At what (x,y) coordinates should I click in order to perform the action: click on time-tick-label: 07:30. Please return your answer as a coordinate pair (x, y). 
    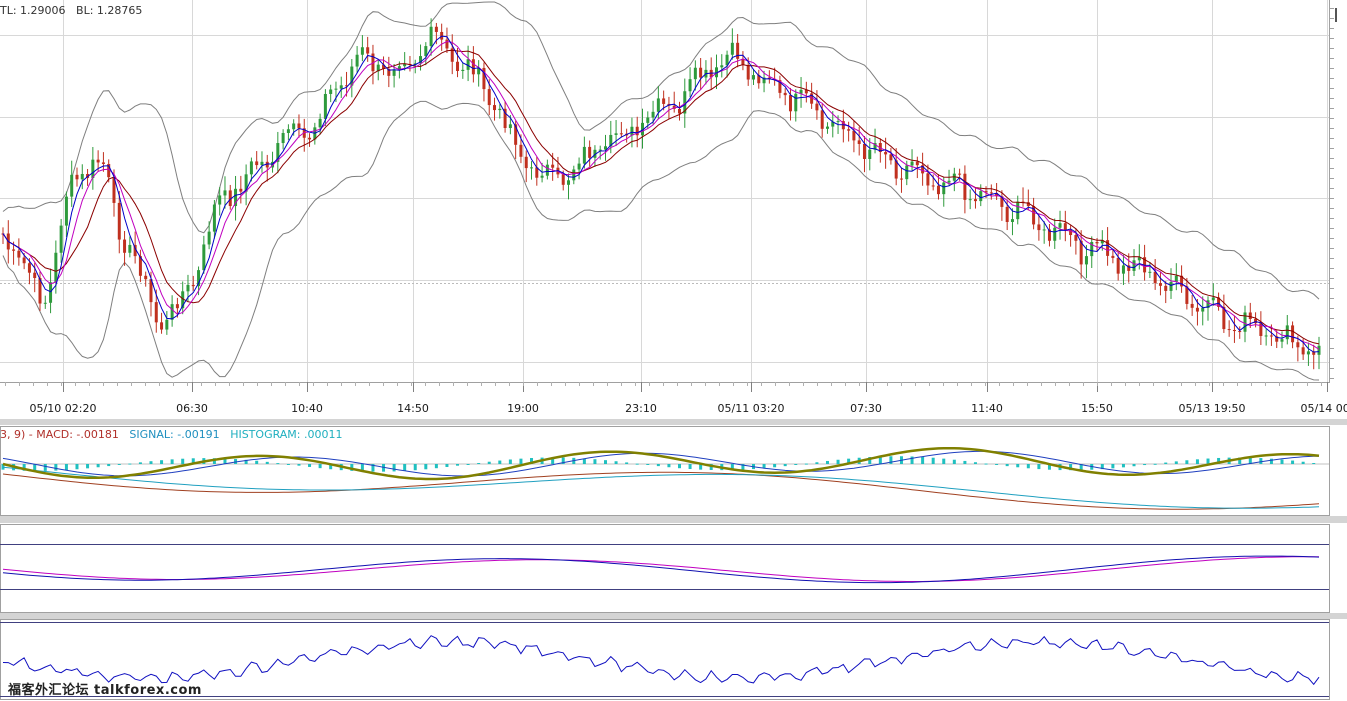
    Looking at the image, I should click on (866, 408).